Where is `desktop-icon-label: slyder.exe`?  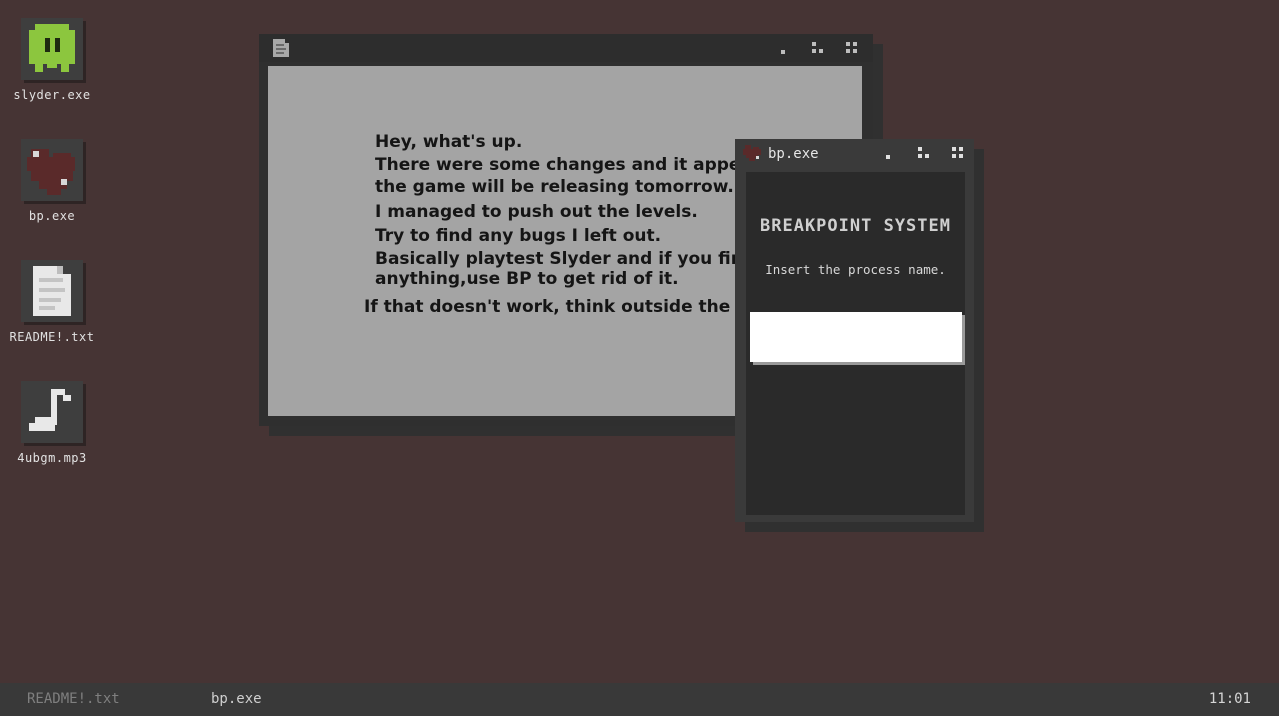
desktop-icon-label: slyder.exe is located at coordinates (52, 95).